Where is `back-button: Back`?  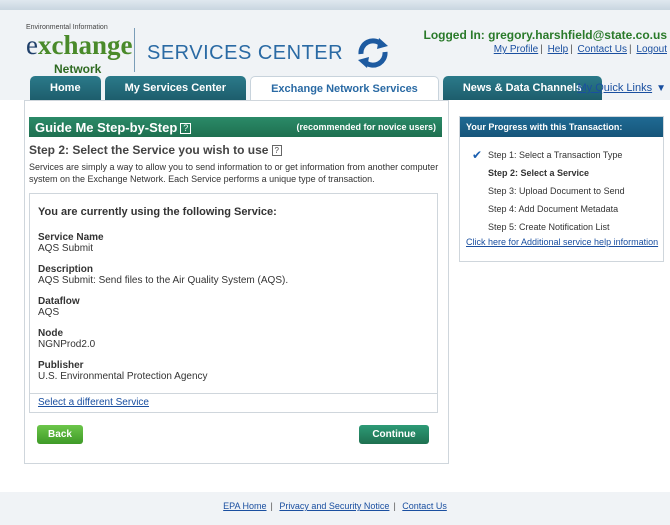 back-button: Back is located at coordinates (60, 434).